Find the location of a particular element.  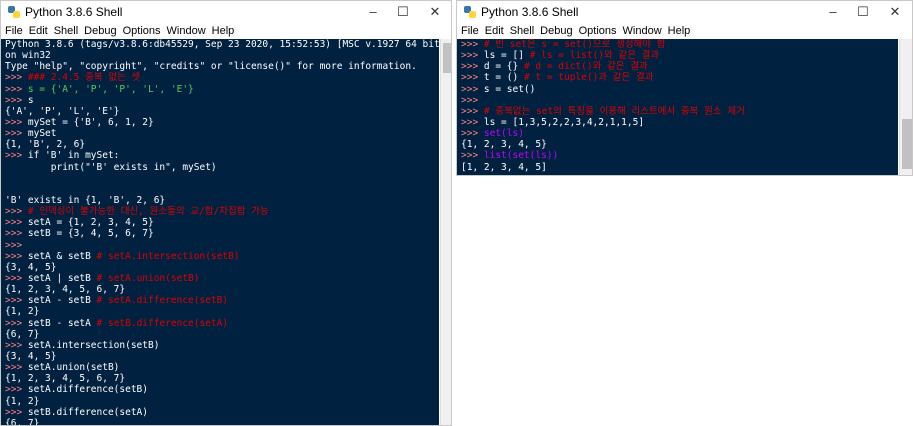

console-text: setA - setB is located at coordinates (62, 301).